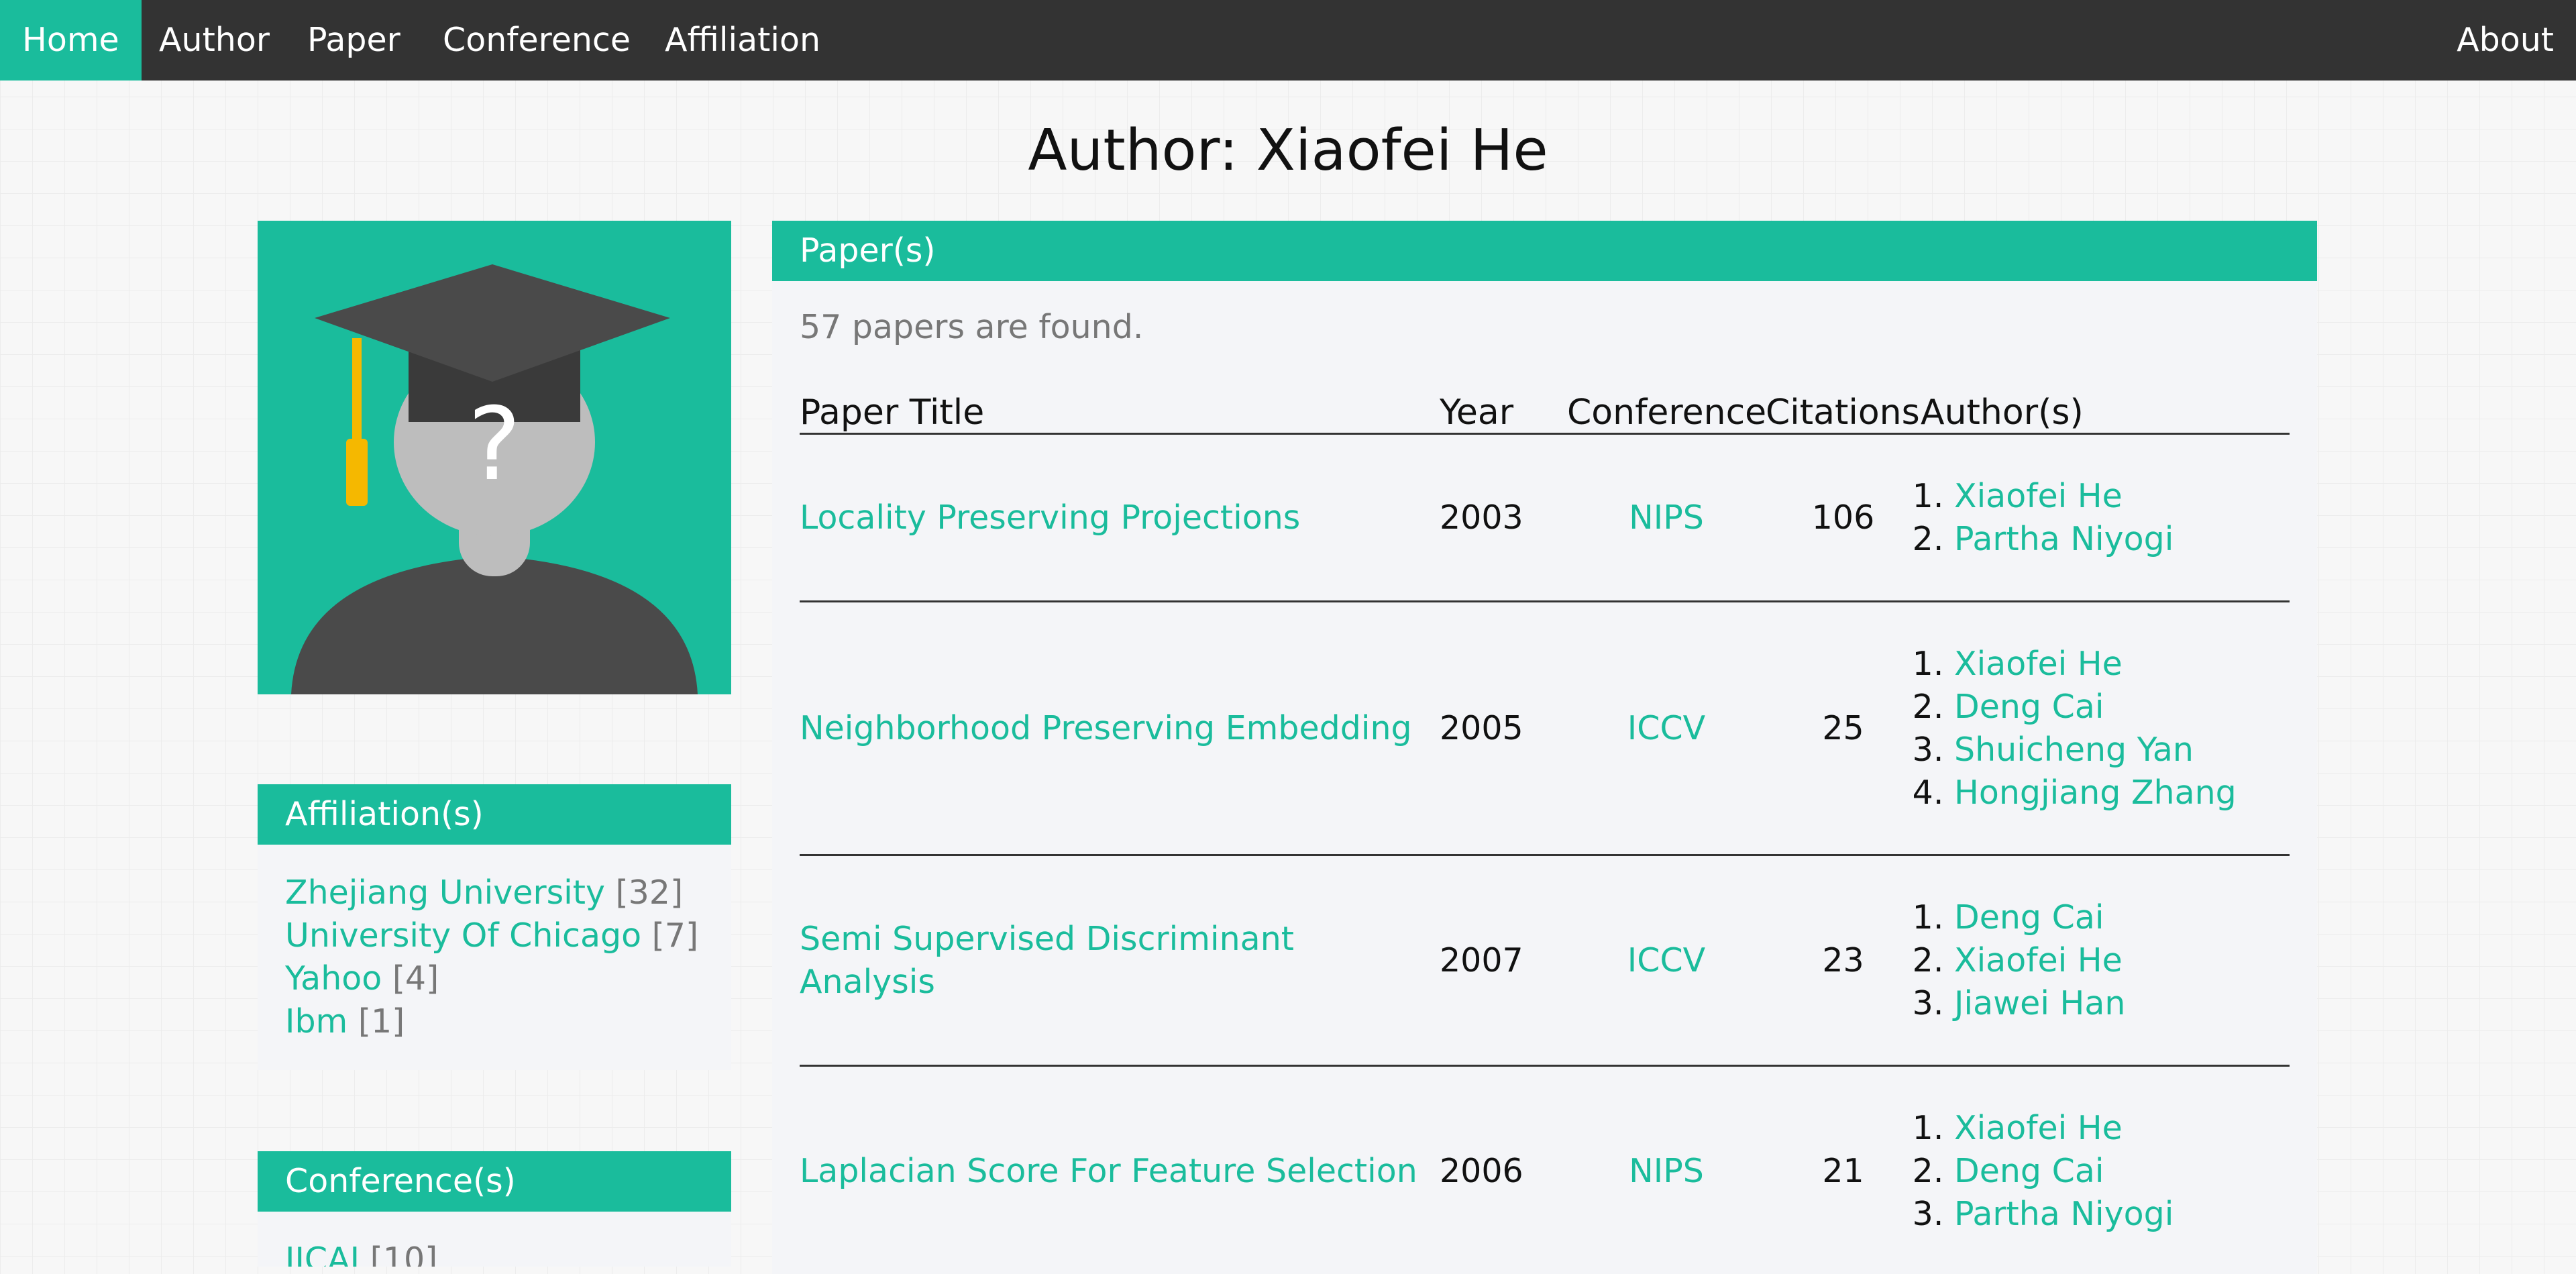  Describe the element at coordinates (537, 40) in the screenshot. I see `nav-conference: Conference` at that location.